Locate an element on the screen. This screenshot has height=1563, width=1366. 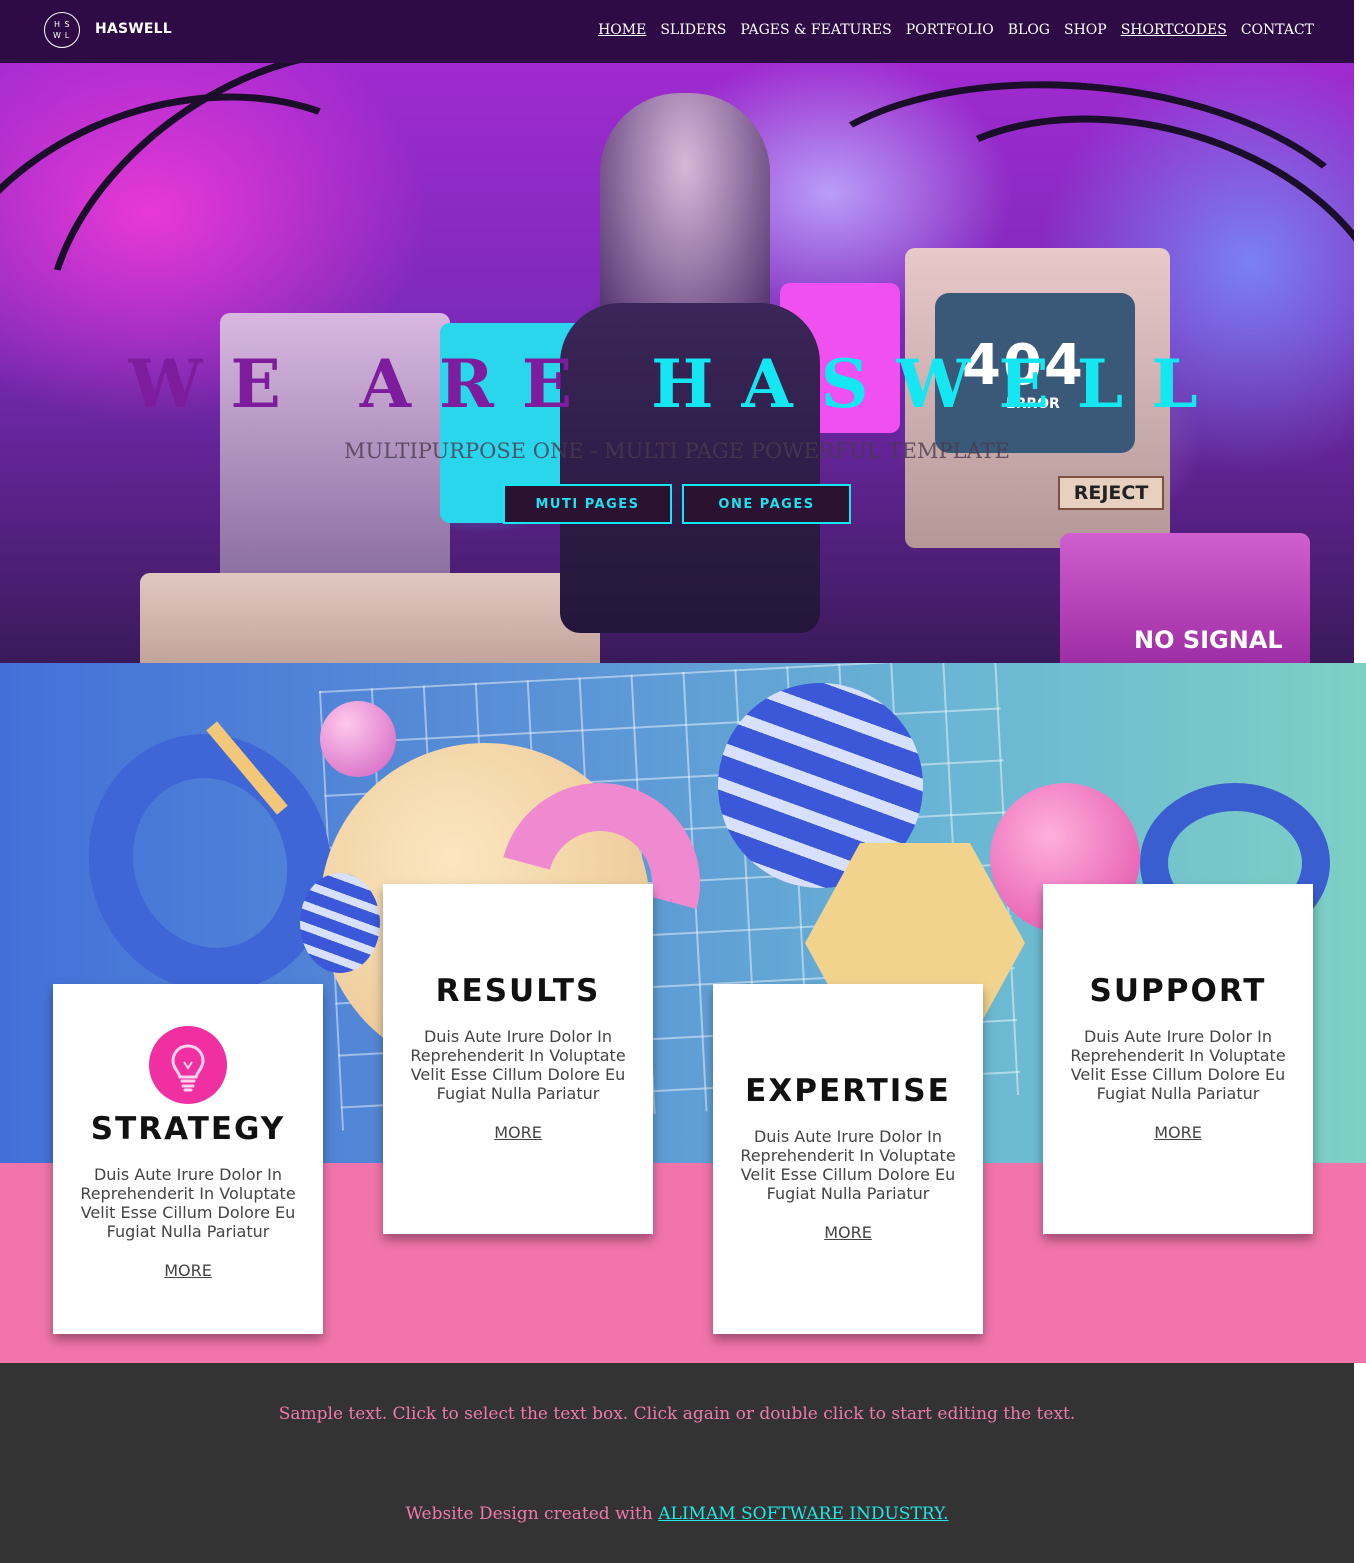
monitor-label-reject: REJECT is located at coordinates (1111, 493).